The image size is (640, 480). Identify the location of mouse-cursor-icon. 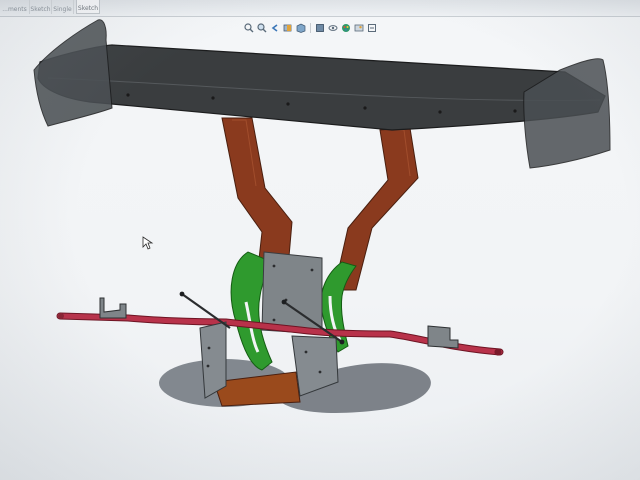
(148, 243).